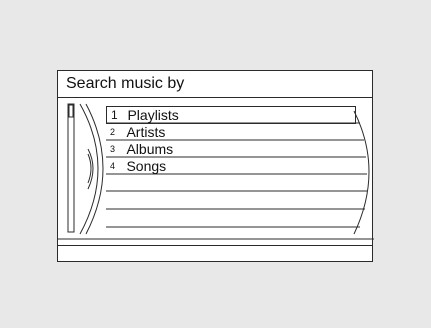 The height and width of the screenshot is (328, 431). Describe the element at coordinates (113, 132) in the screenshot. I see `menu-item-number: 2` at that location.